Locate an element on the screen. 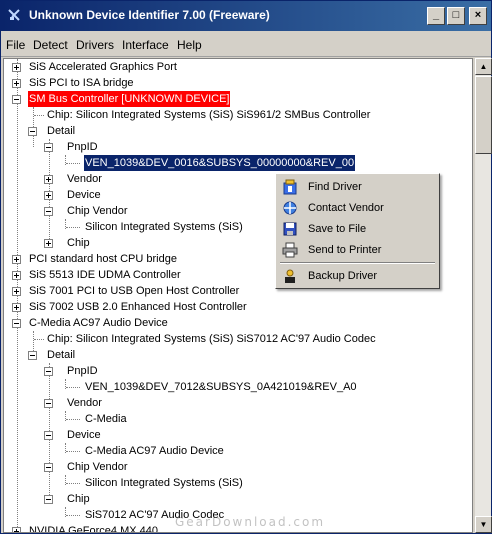 This screenshot has width=492, height=534. tree-row: SiS PCI to ISA bridge is located at coordinates (234, 83).